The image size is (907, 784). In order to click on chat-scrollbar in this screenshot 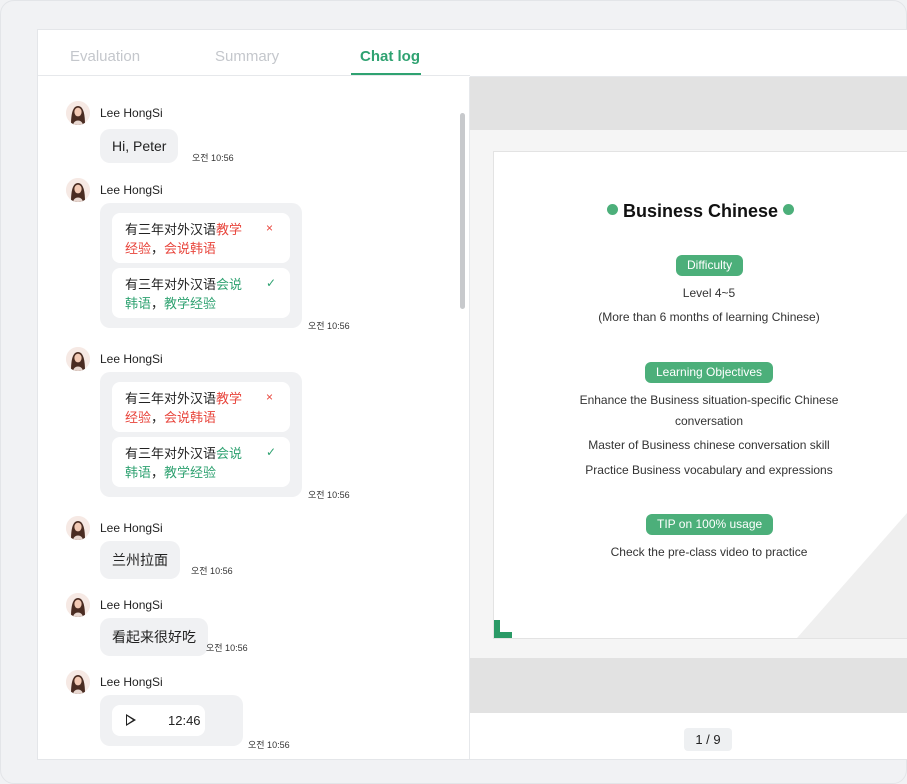, I will do `click(462, 211)`.